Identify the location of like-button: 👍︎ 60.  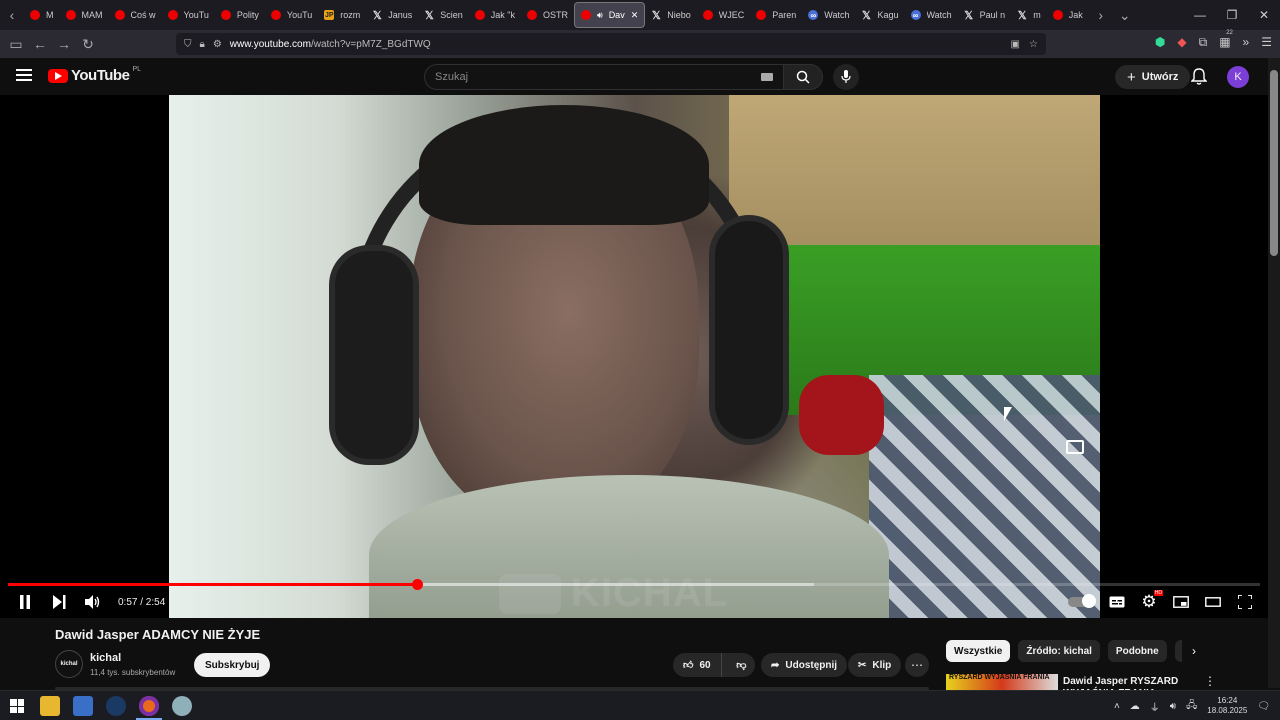
(697, 665).